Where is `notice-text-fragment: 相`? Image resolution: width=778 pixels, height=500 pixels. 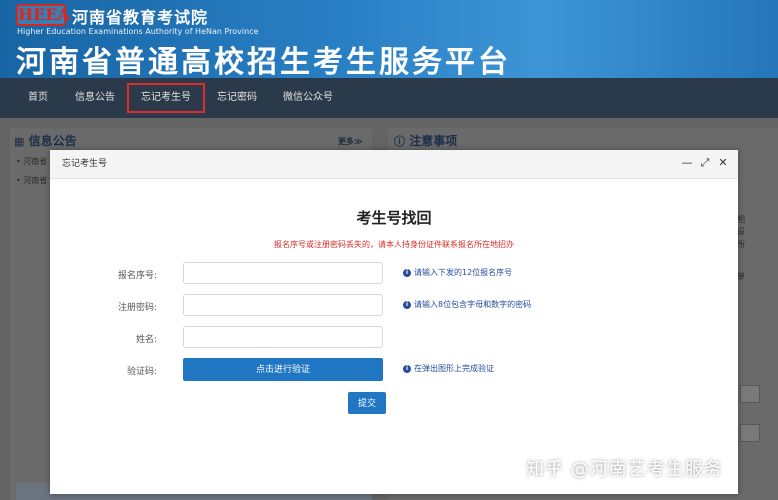 notice-text-fragment: 相 is located at coordinates (741, 219).